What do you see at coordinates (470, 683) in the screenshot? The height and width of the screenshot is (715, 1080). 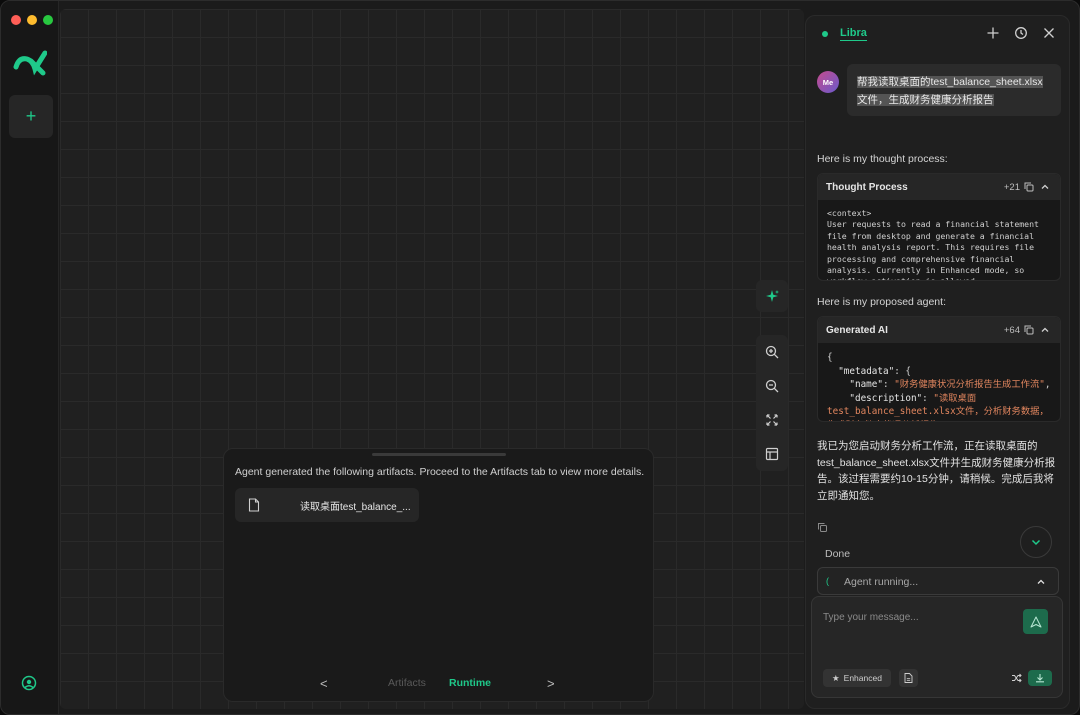 I see `tab-runtime: Runtime` at bounding box center [470, 683].